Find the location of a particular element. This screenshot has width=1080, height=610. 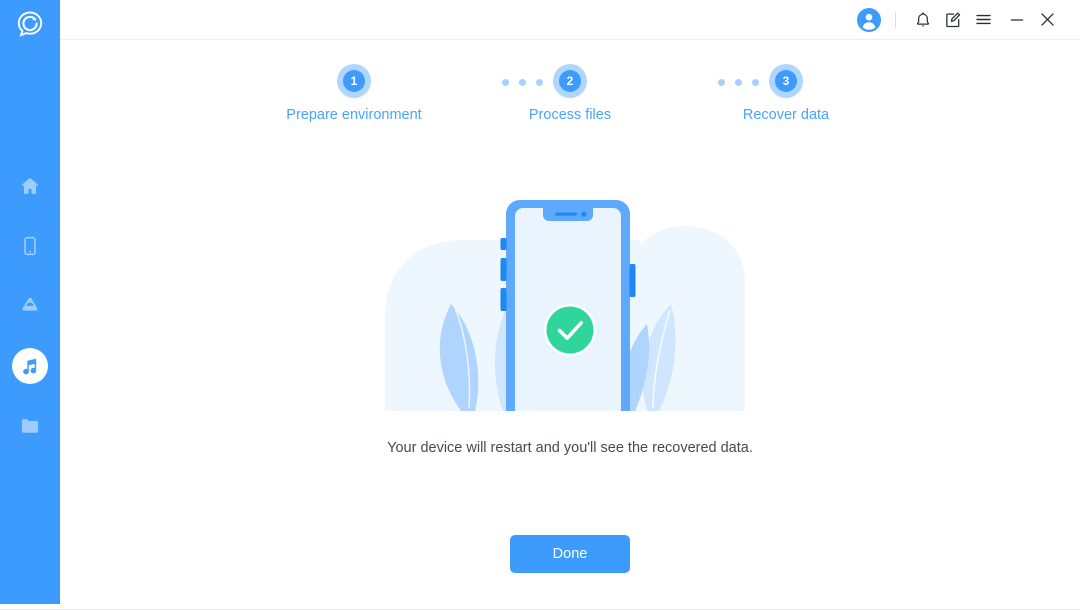

minimize-button is located at coordinates (1017, 20).